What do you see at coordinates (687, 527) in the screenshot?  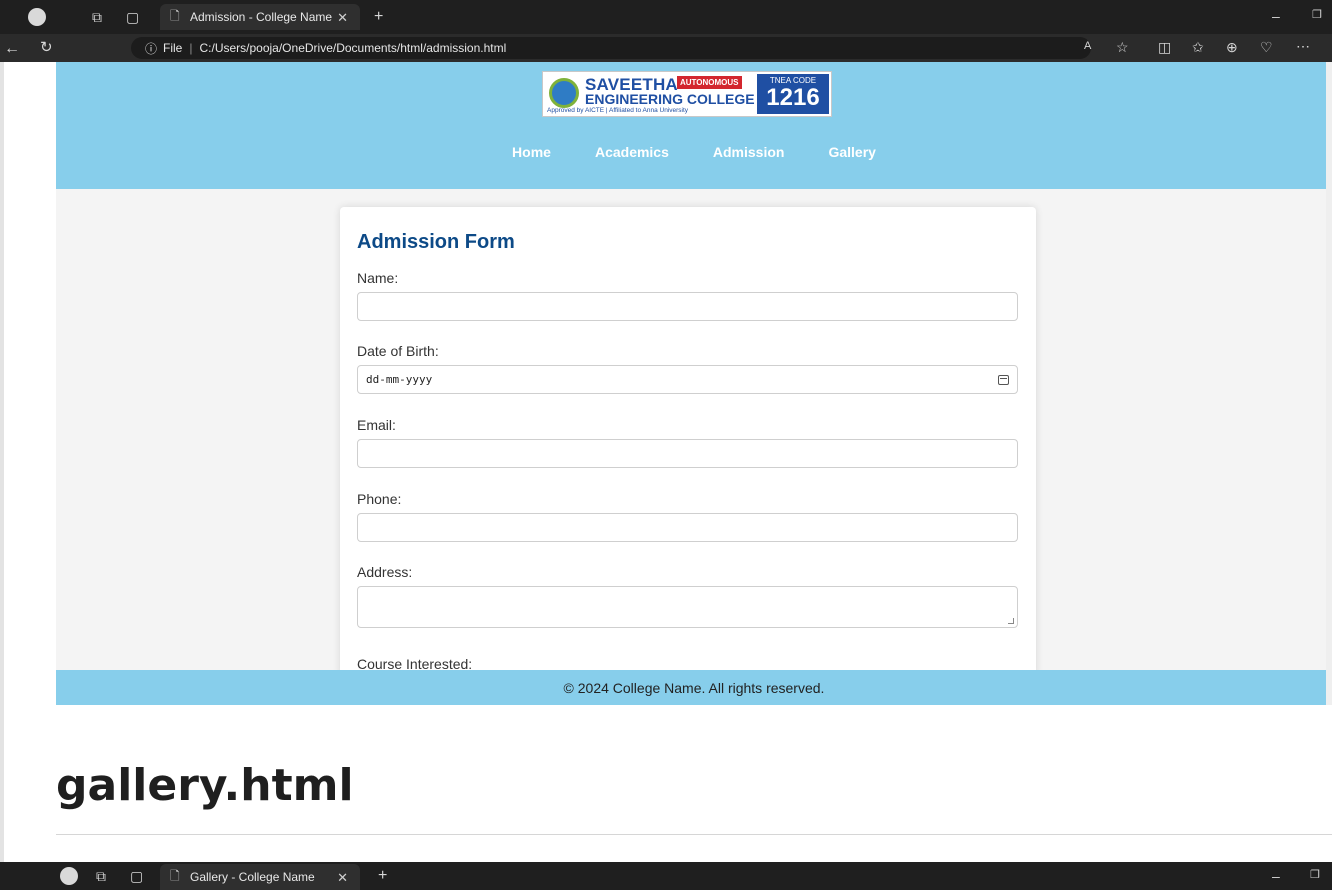 I see `phone-input` at bounding box center [687, 527].